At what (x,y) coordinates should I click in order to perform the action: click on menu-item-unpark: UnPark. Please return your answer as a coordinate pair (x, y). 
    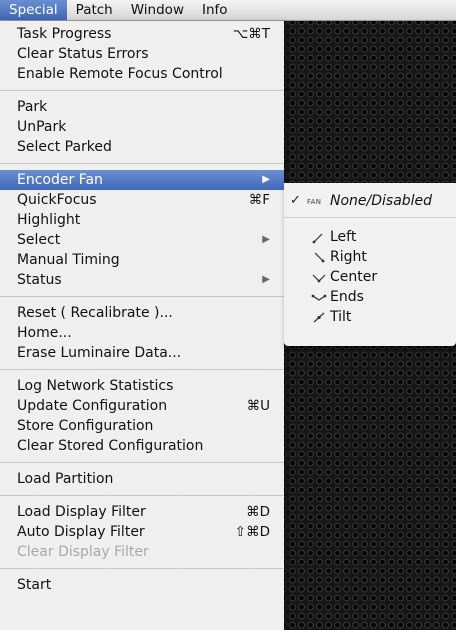
    Looking at the image, I should click on (142, 127).